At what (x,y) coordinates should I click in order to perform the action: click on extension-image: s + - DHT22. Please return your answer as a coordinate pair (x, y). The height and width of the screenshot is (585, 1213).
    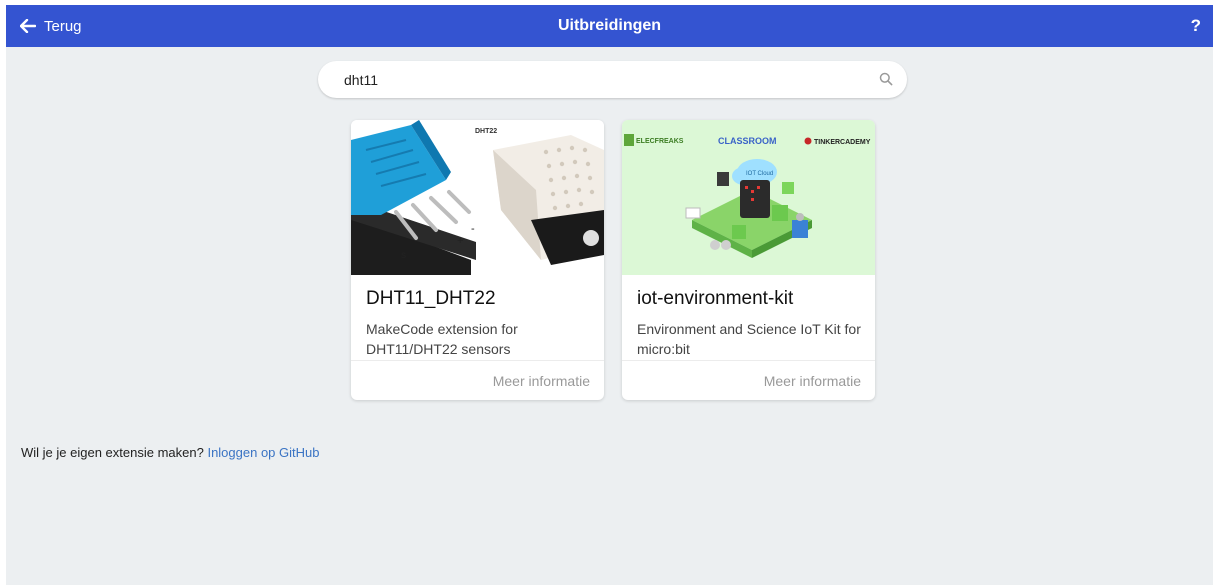
    Looking at the image, I should click on (477, 197).